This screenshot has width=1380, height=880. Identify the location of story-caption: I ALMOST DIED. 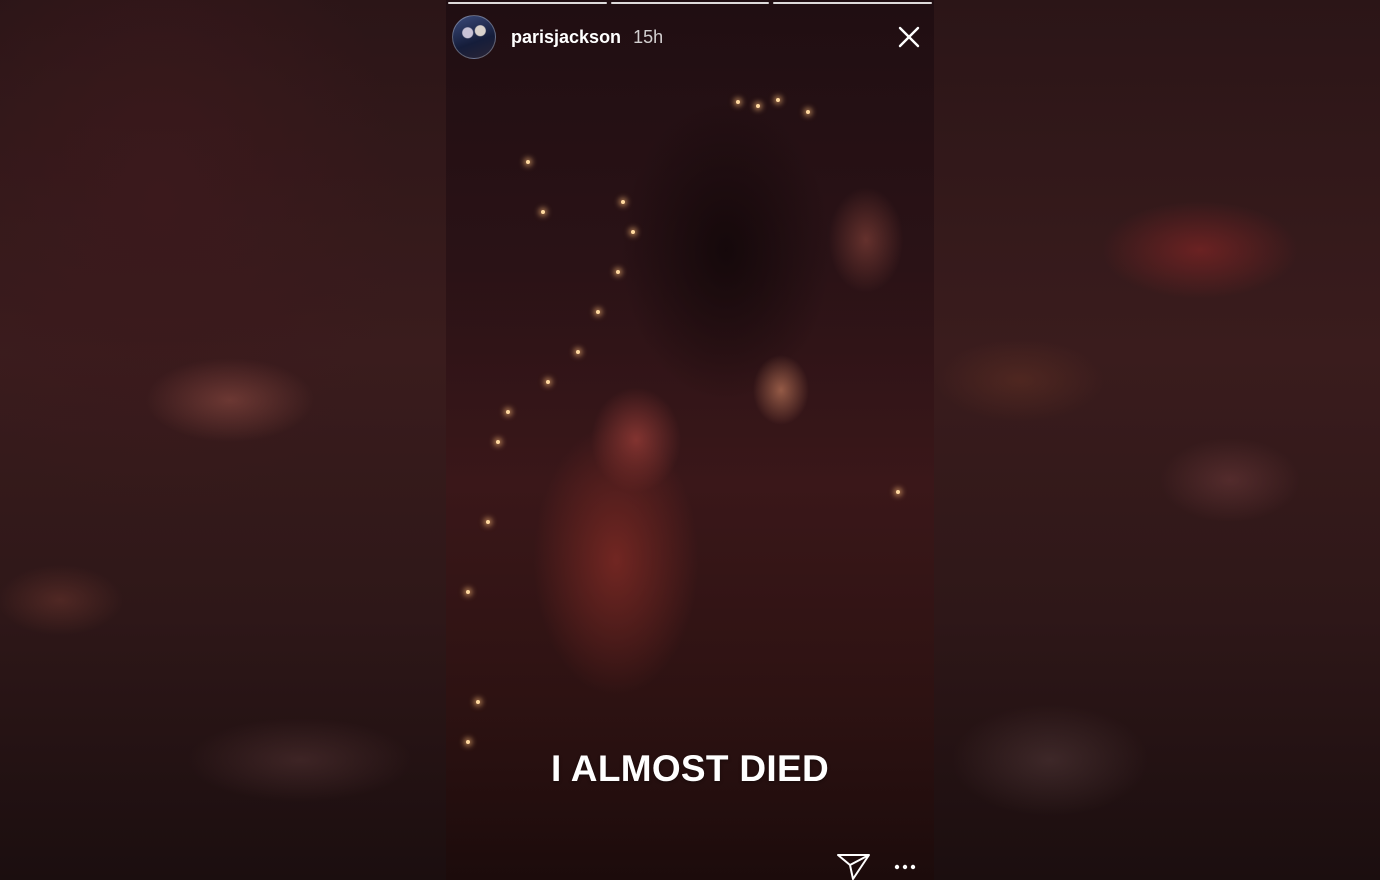
(690, 768).